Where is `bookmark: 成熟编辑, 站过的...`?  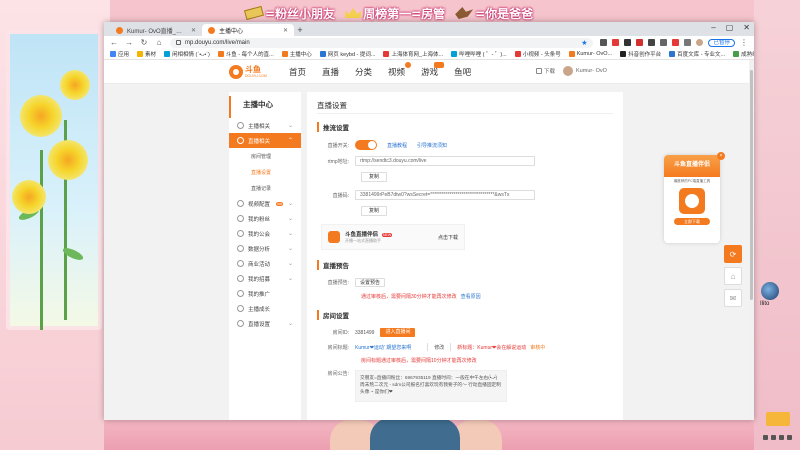
bookmark: 成熟编辑, 站过的... is located at coordinates (743, 54).